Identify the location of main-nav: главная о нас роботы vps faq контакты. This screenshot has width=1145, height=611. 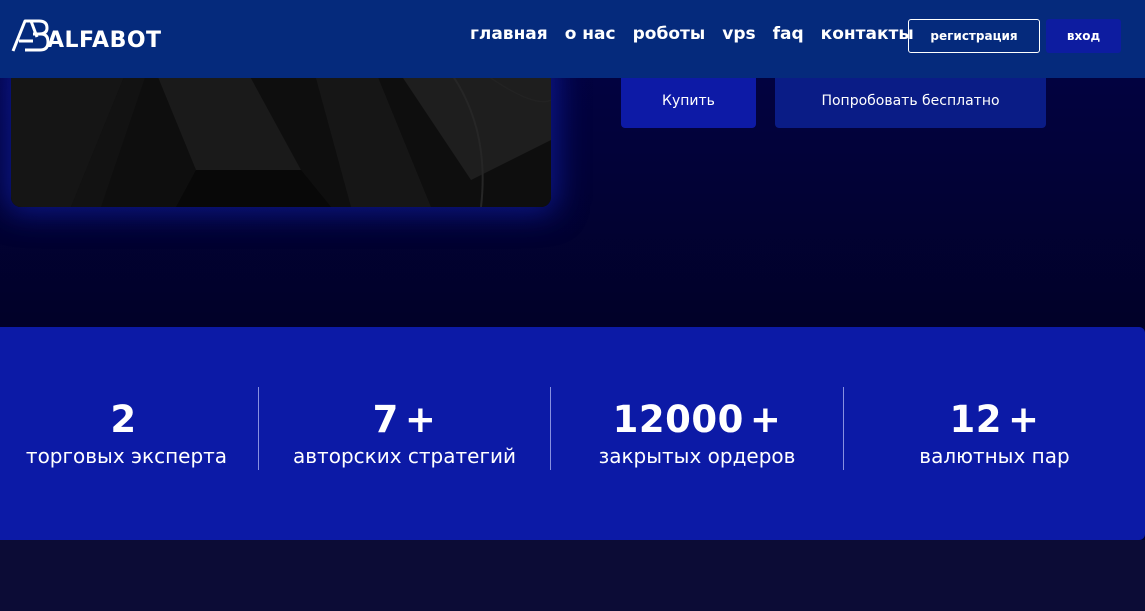
(700, 34).